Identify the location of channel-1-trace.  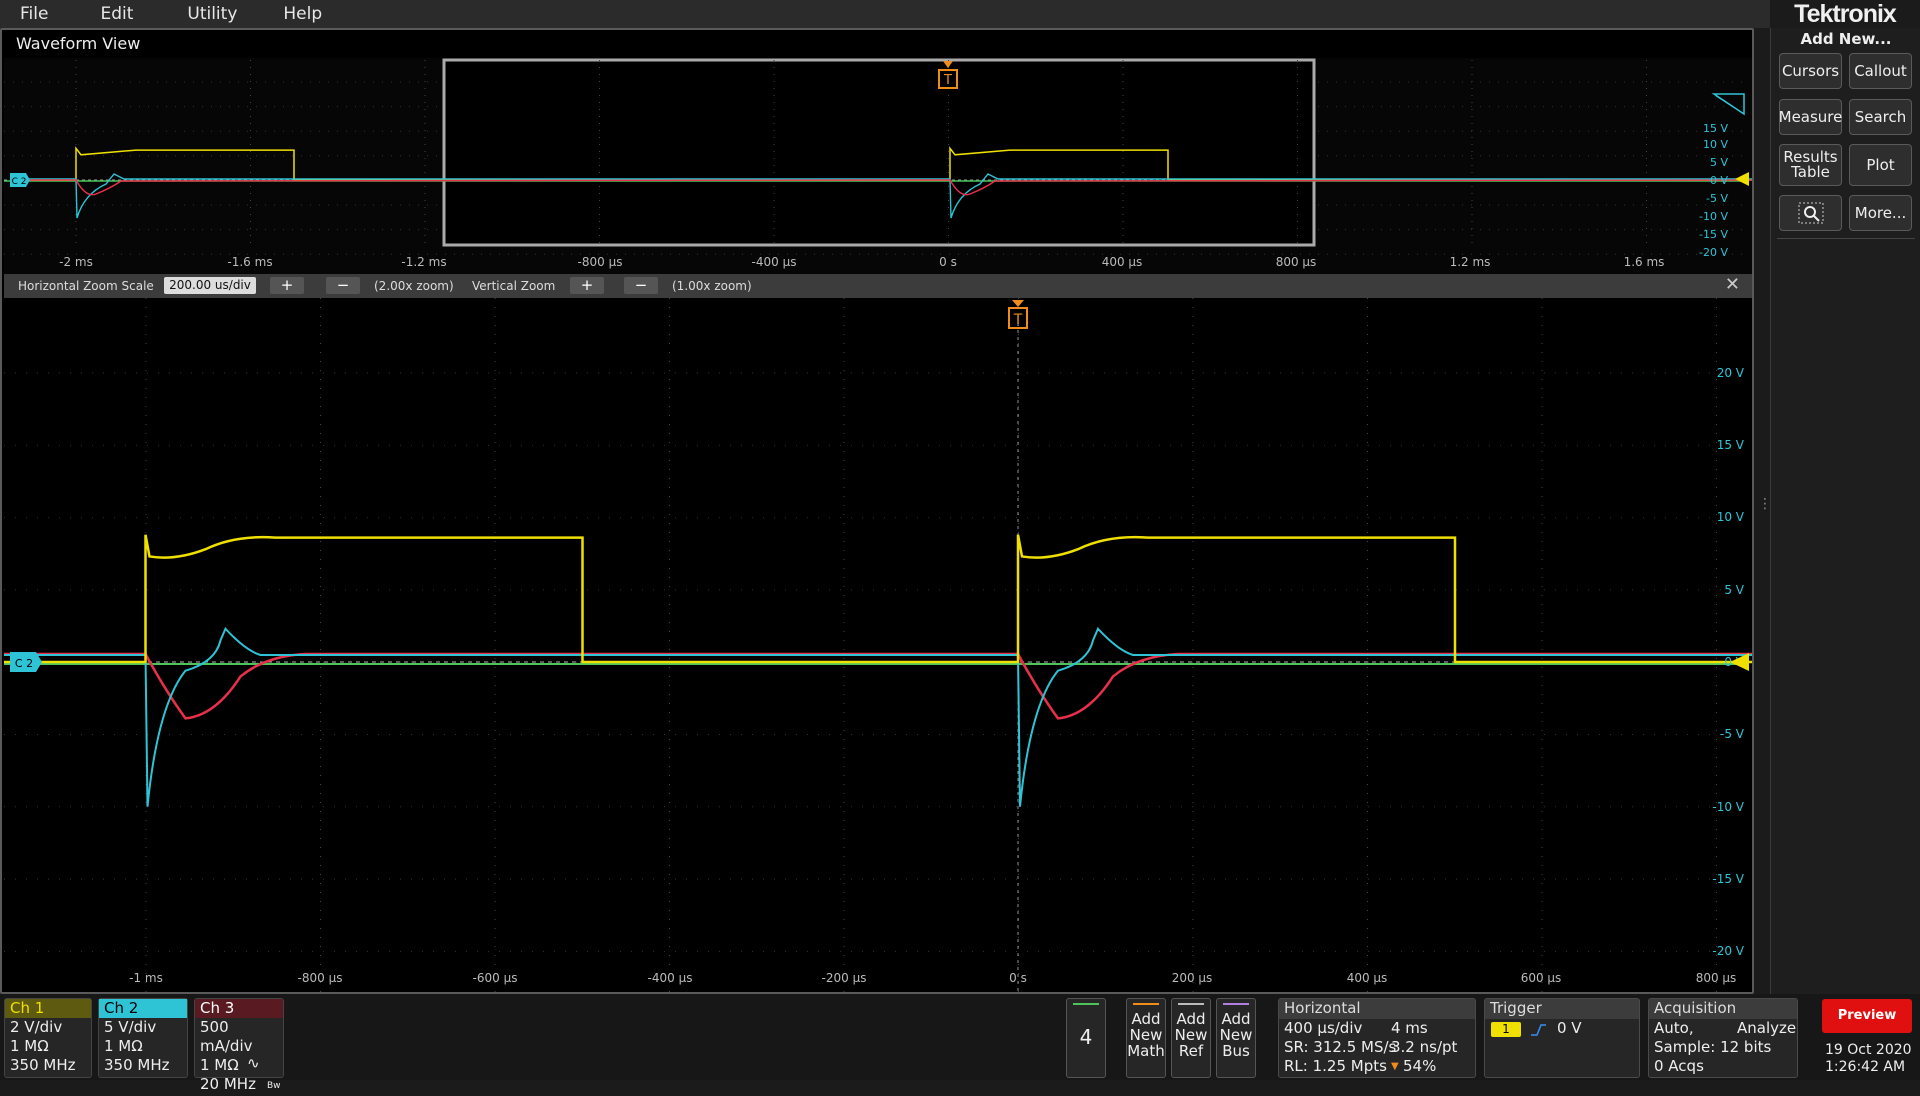
(878, 599).